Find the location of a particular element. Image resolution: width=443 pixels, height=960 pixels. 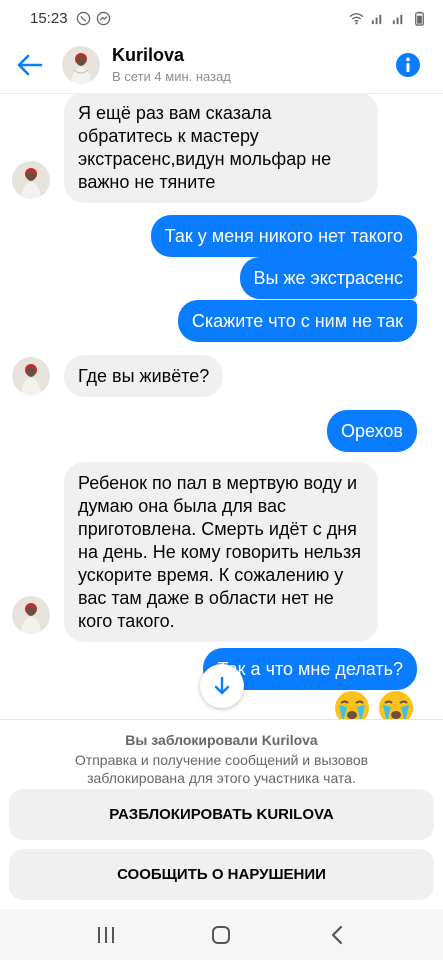

arrow-down-icon is located at coordinates (222, 685).